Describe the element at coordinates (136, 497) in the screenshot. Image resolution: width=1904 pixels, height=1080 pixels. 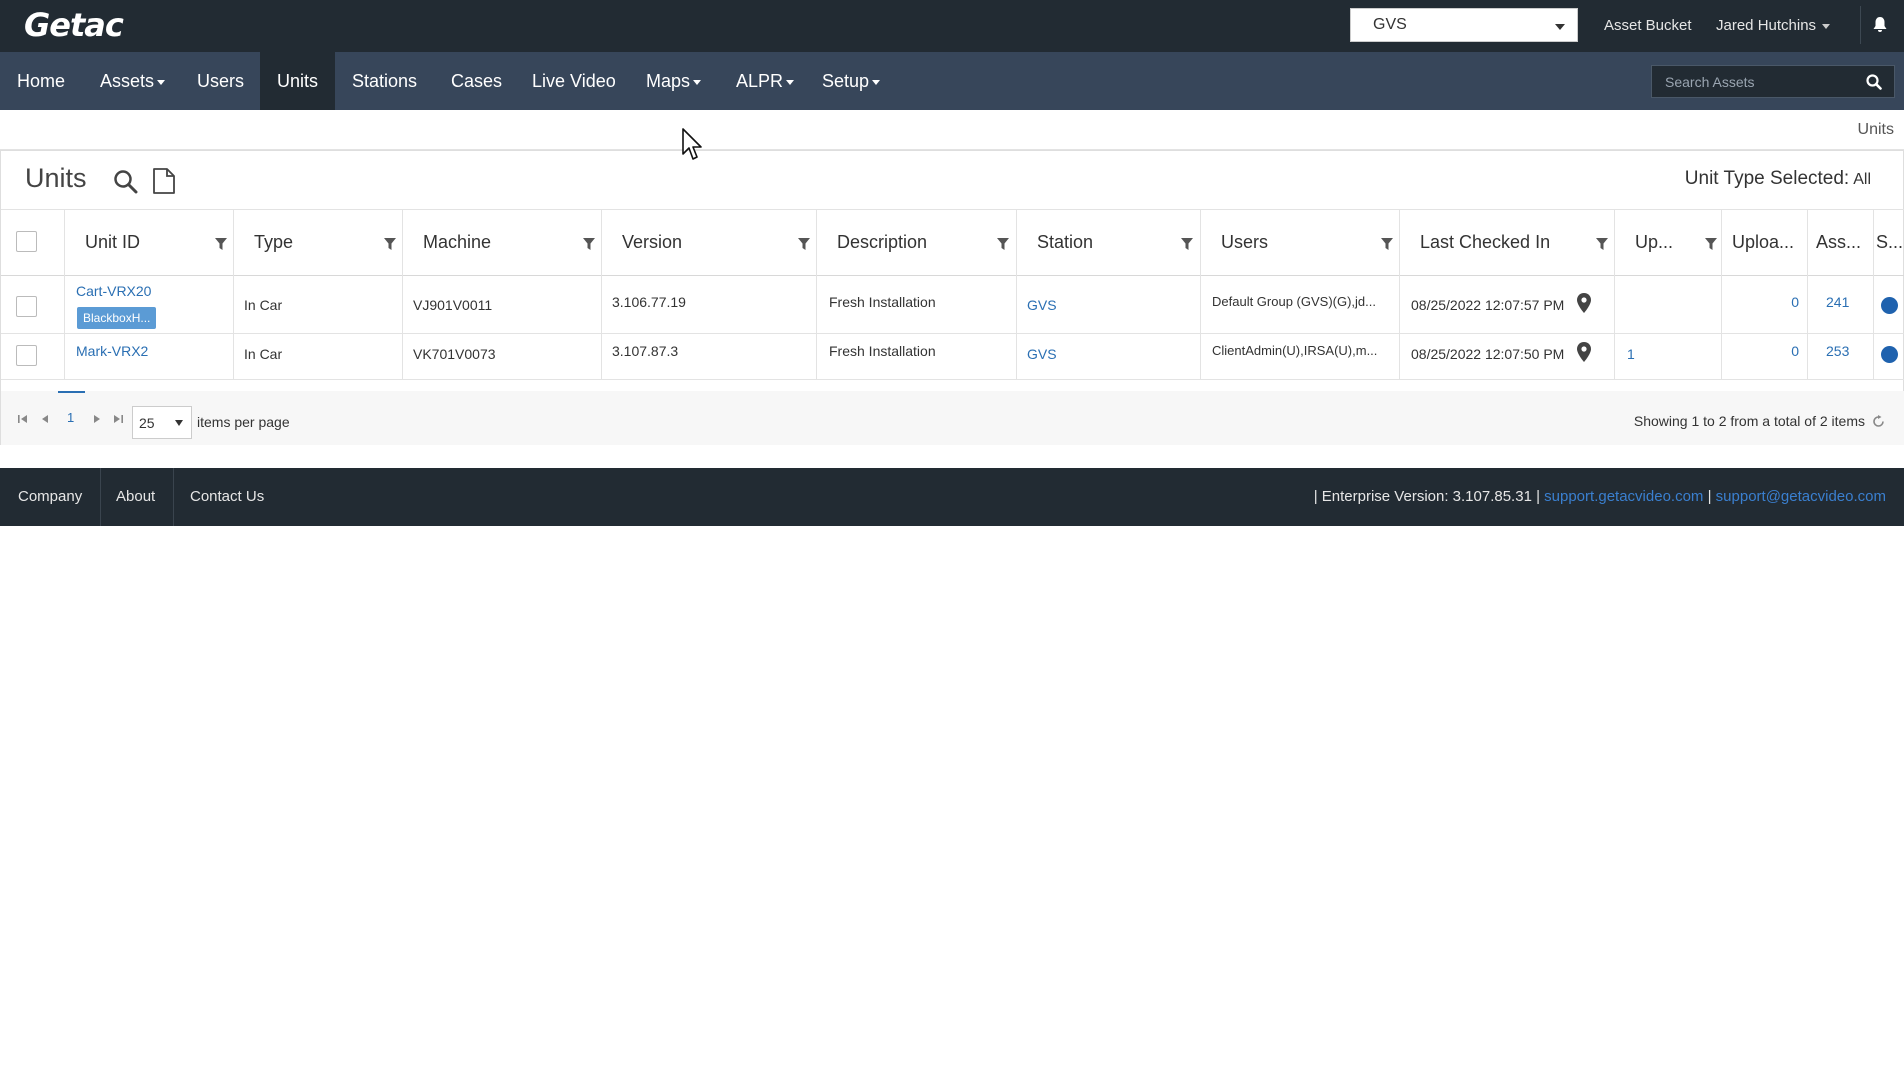
I see `footer-about-link: About` at that location.